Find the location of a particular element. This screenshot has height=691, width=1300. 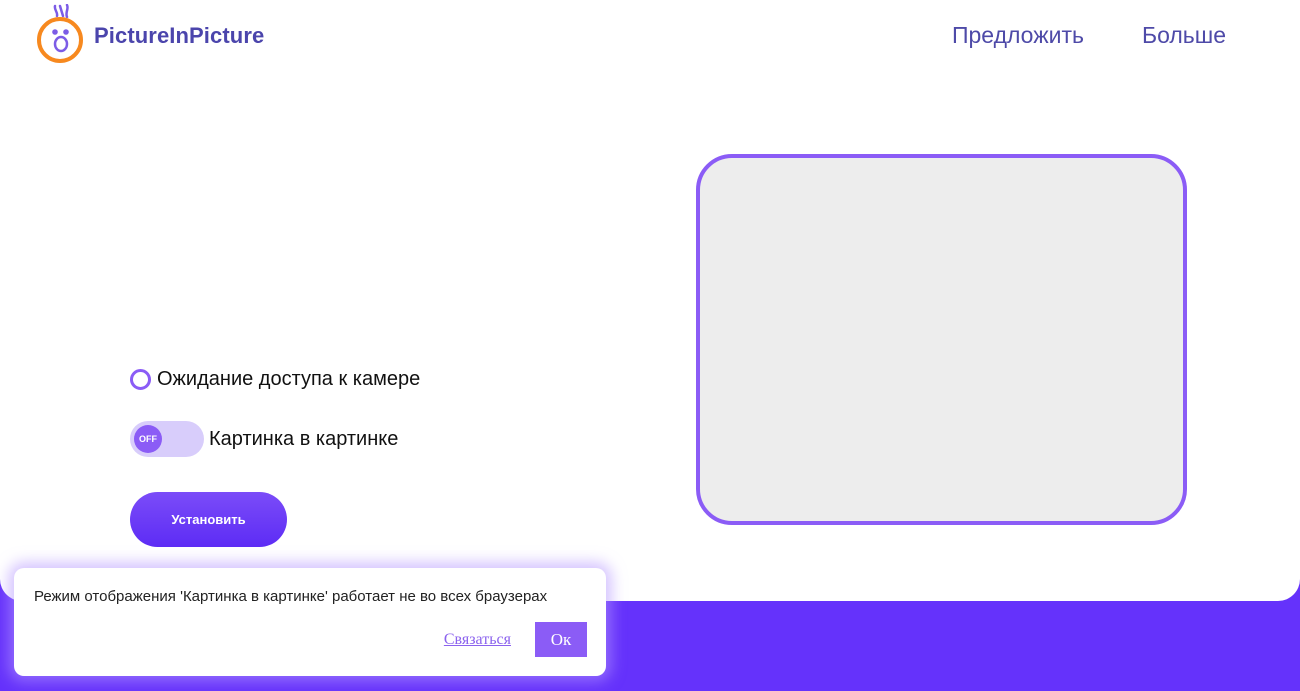

pip-toggle: OFF is located at coordinates (167, 439).